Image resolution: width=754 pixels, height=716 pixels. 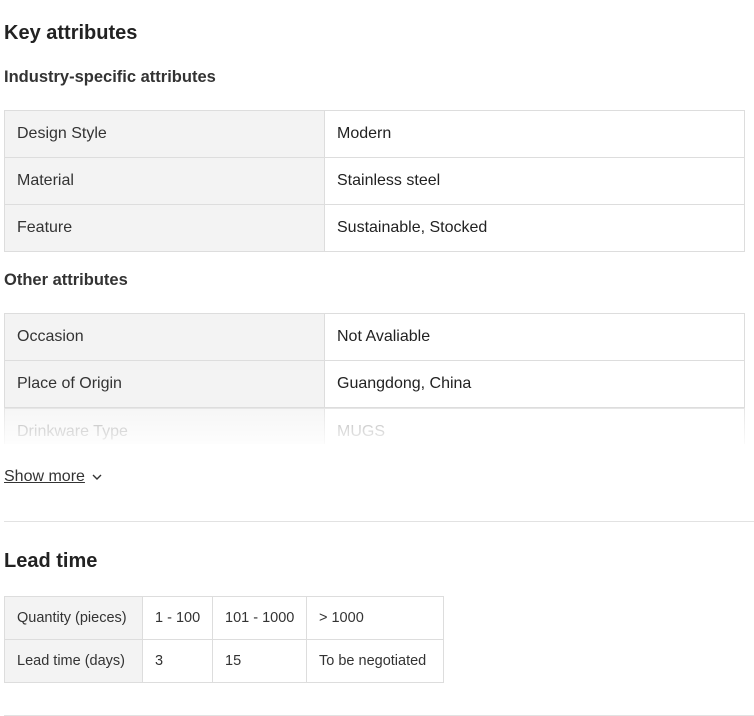 What do you see at coordinates (97, 477) in the screenshot?
I see `chevron-down-icon` at bounding box center [97, 477].